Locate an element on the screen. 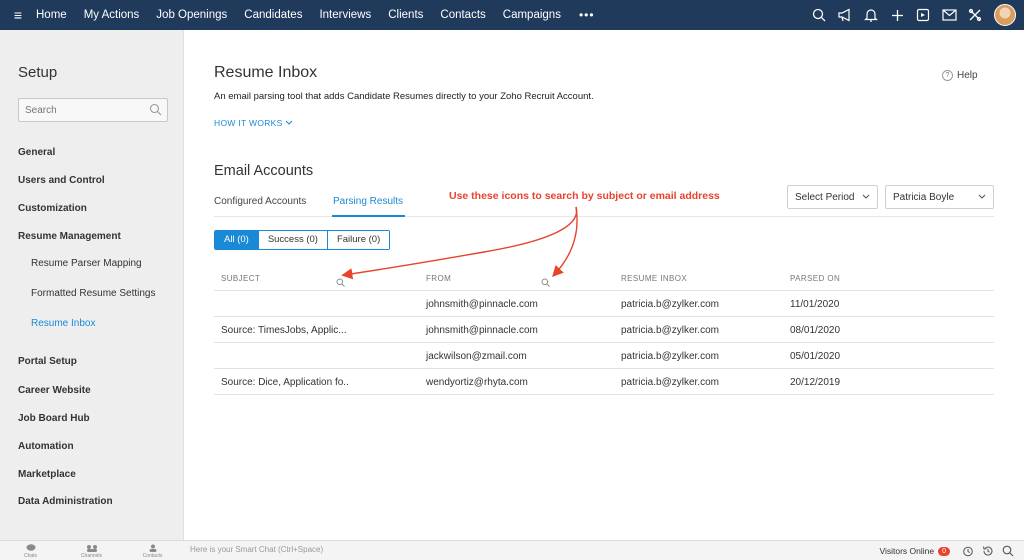 The image size is (1024, 560). channels-label: Channels is located at coordinates (91, 555).